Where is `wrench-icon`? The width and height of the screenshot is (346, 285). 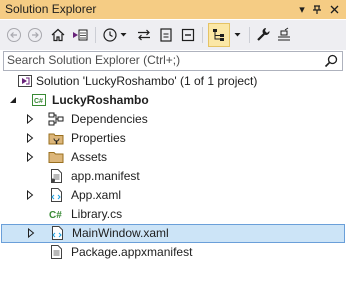 wrench-icon is located at coordinates (263, 34).